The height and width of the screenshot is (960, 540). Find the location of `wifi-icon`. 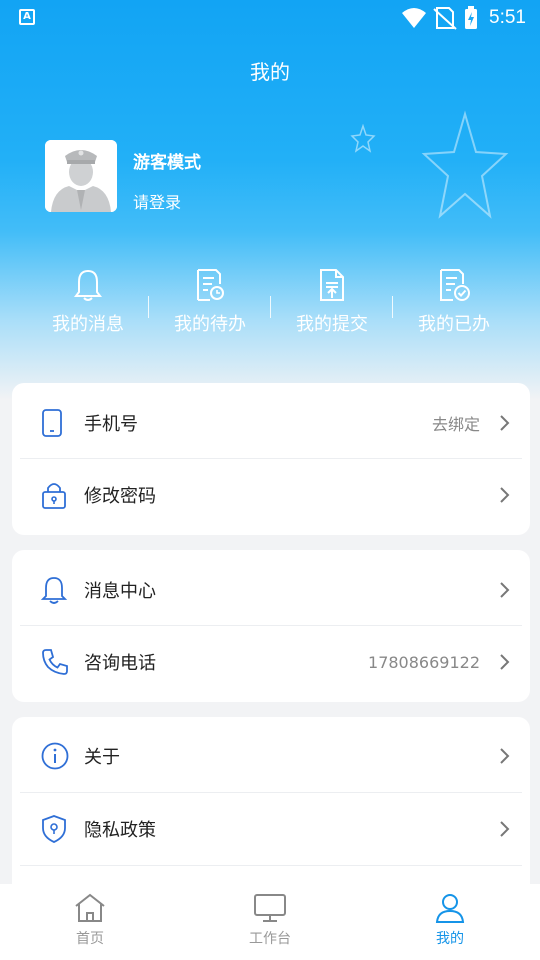

wifi-icon is located at coordinates (414, 18).